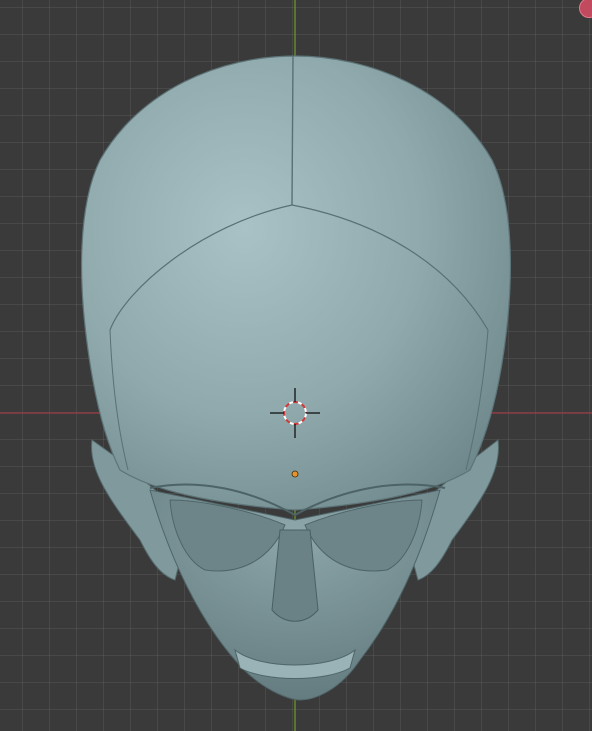 This screenshot has height=731, width=592. Describe the element at coordinates (295, 474) in the screenshot. I see `object-origin-dot` at that location.